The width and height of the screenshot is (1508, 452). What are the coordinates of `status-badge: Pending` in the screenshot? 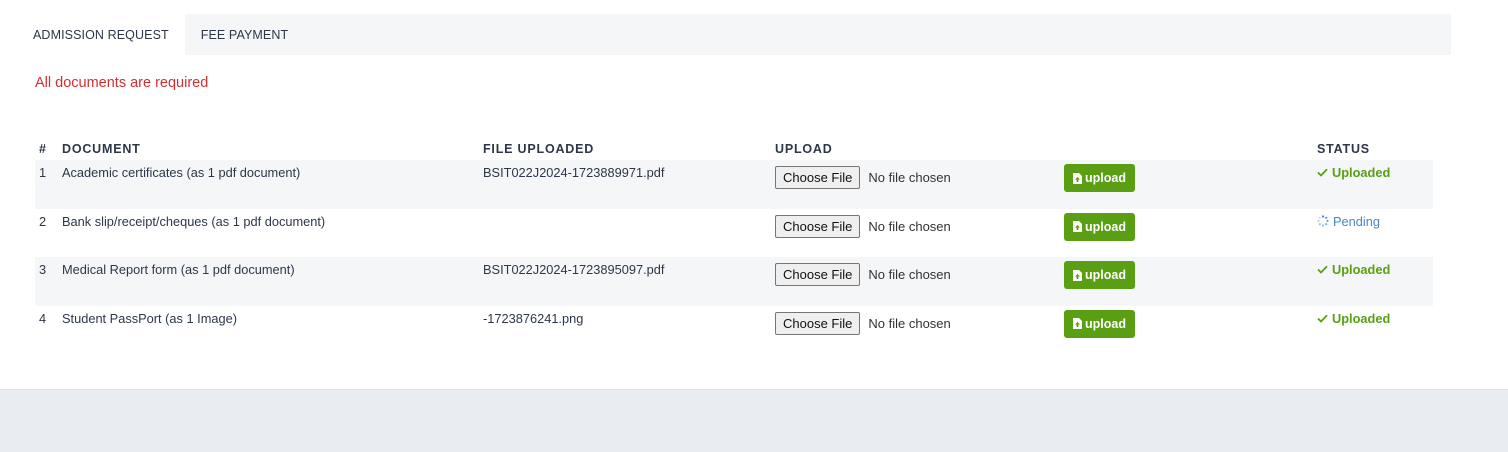 It's located at (1348, 221).